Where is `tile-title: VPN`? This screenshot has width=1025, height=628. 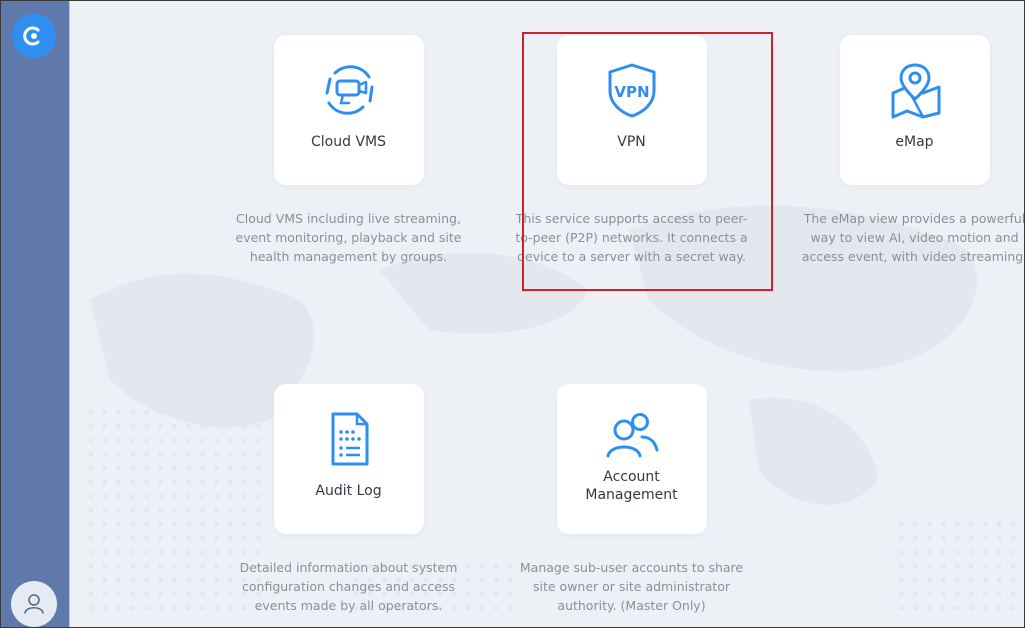 tile-title: VPN is located at coordinates (631, 142).